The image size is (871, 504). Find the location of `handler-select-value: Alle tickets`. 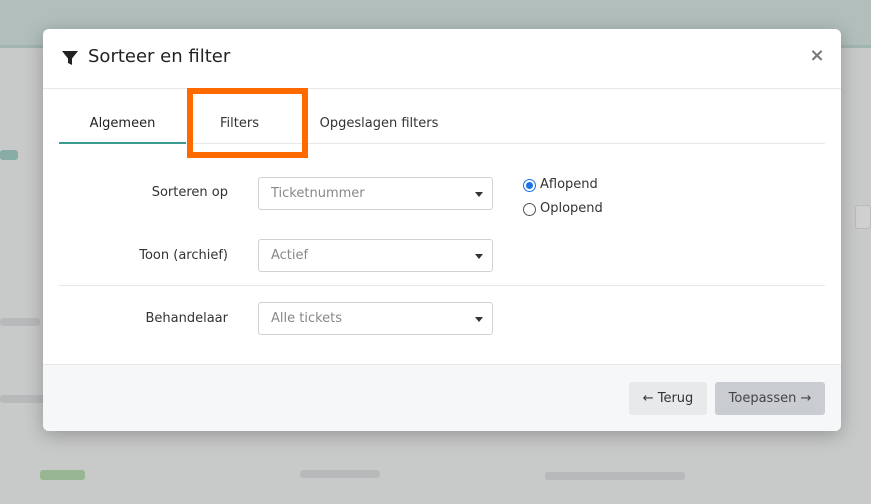

handler-select-value: Alle tickets is located at coordinates (307, 318).